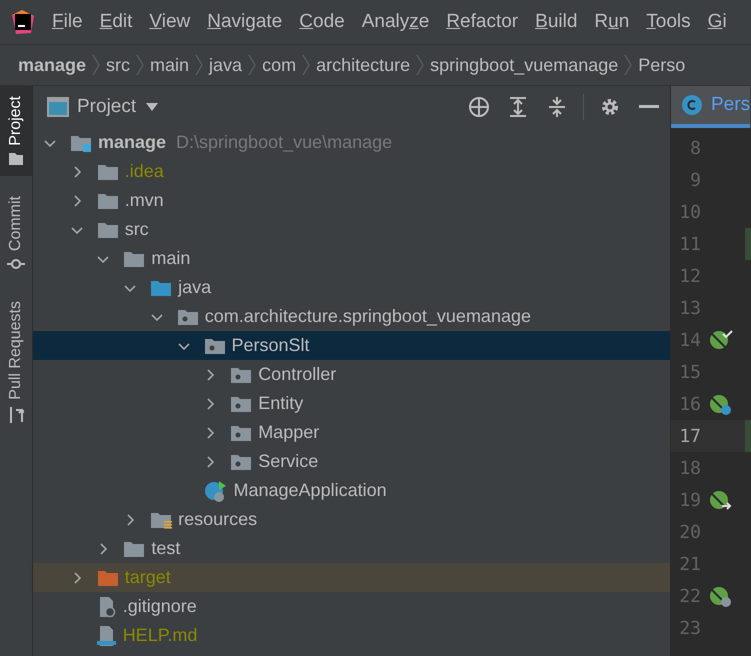 The image size is (751, 656). Describe the element at coordinates (195, 287) in the screenshot. I see `tree-label: java` at that location.